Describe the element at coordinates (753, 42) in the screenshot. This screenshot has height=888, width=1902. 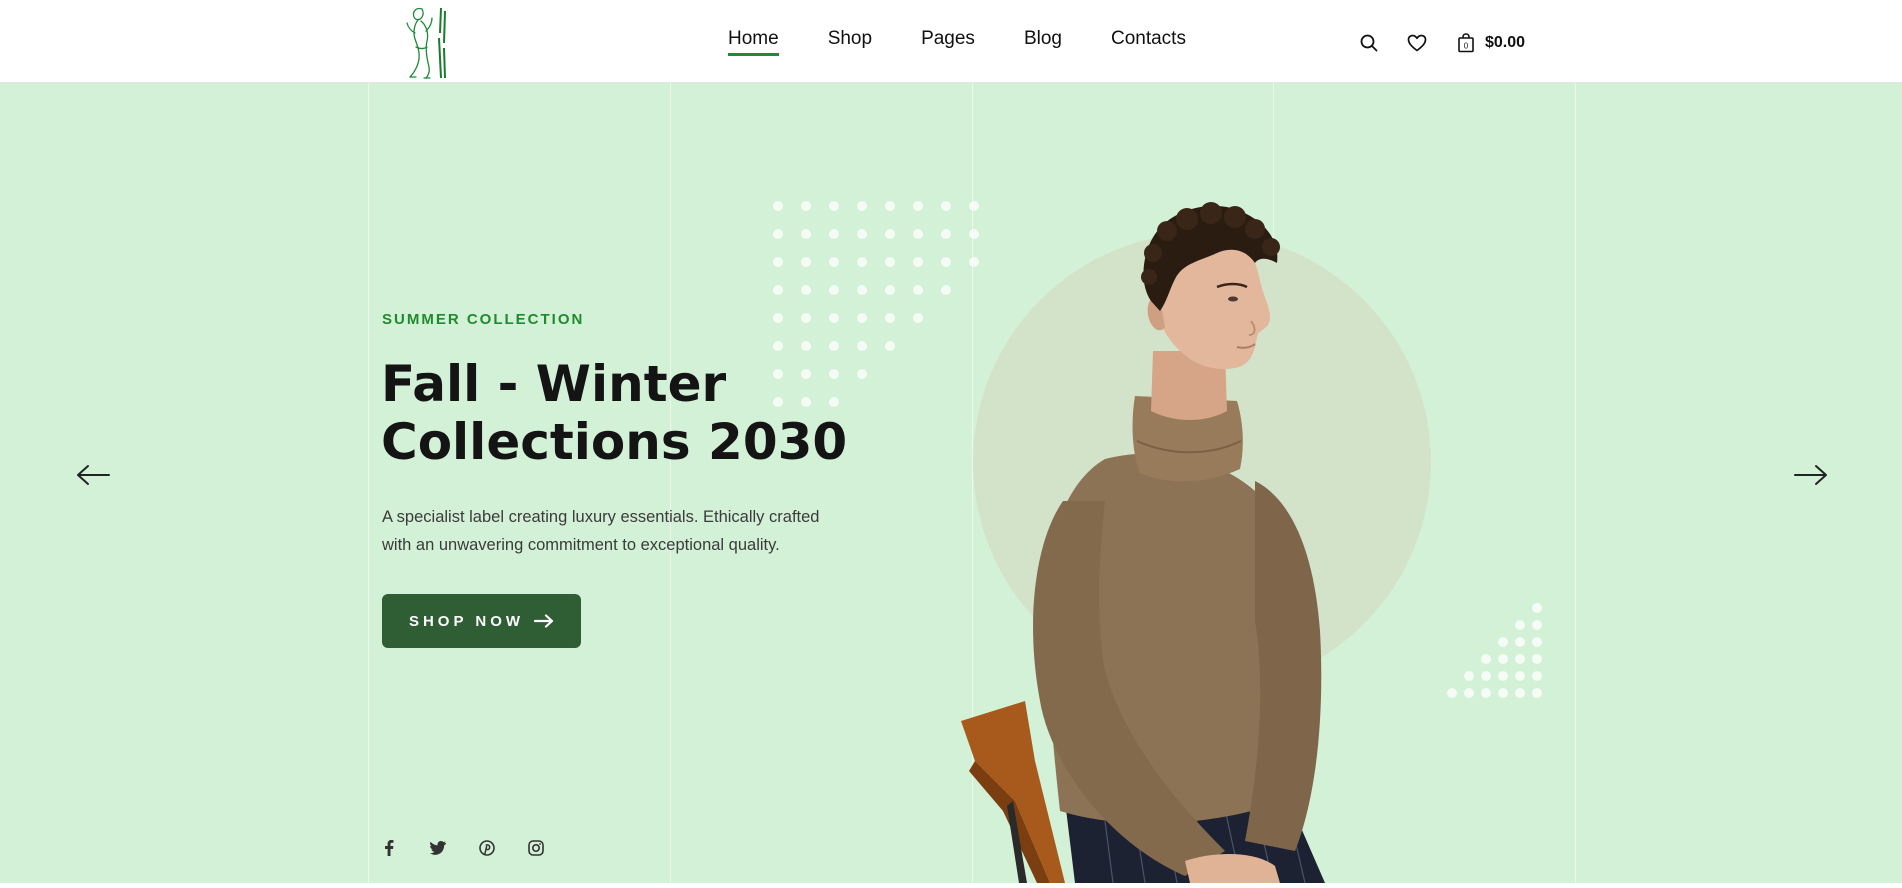
I see `nav-home: Home` at that location.